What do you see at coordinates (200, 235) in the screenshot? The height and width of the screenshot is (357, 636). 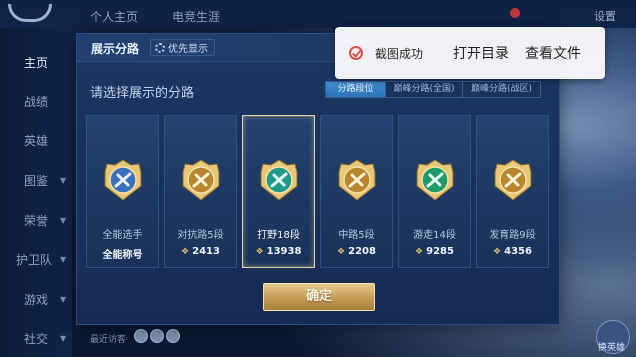 I see `lane-card-name: 对抗路5段` at bounding box center [200, 235].